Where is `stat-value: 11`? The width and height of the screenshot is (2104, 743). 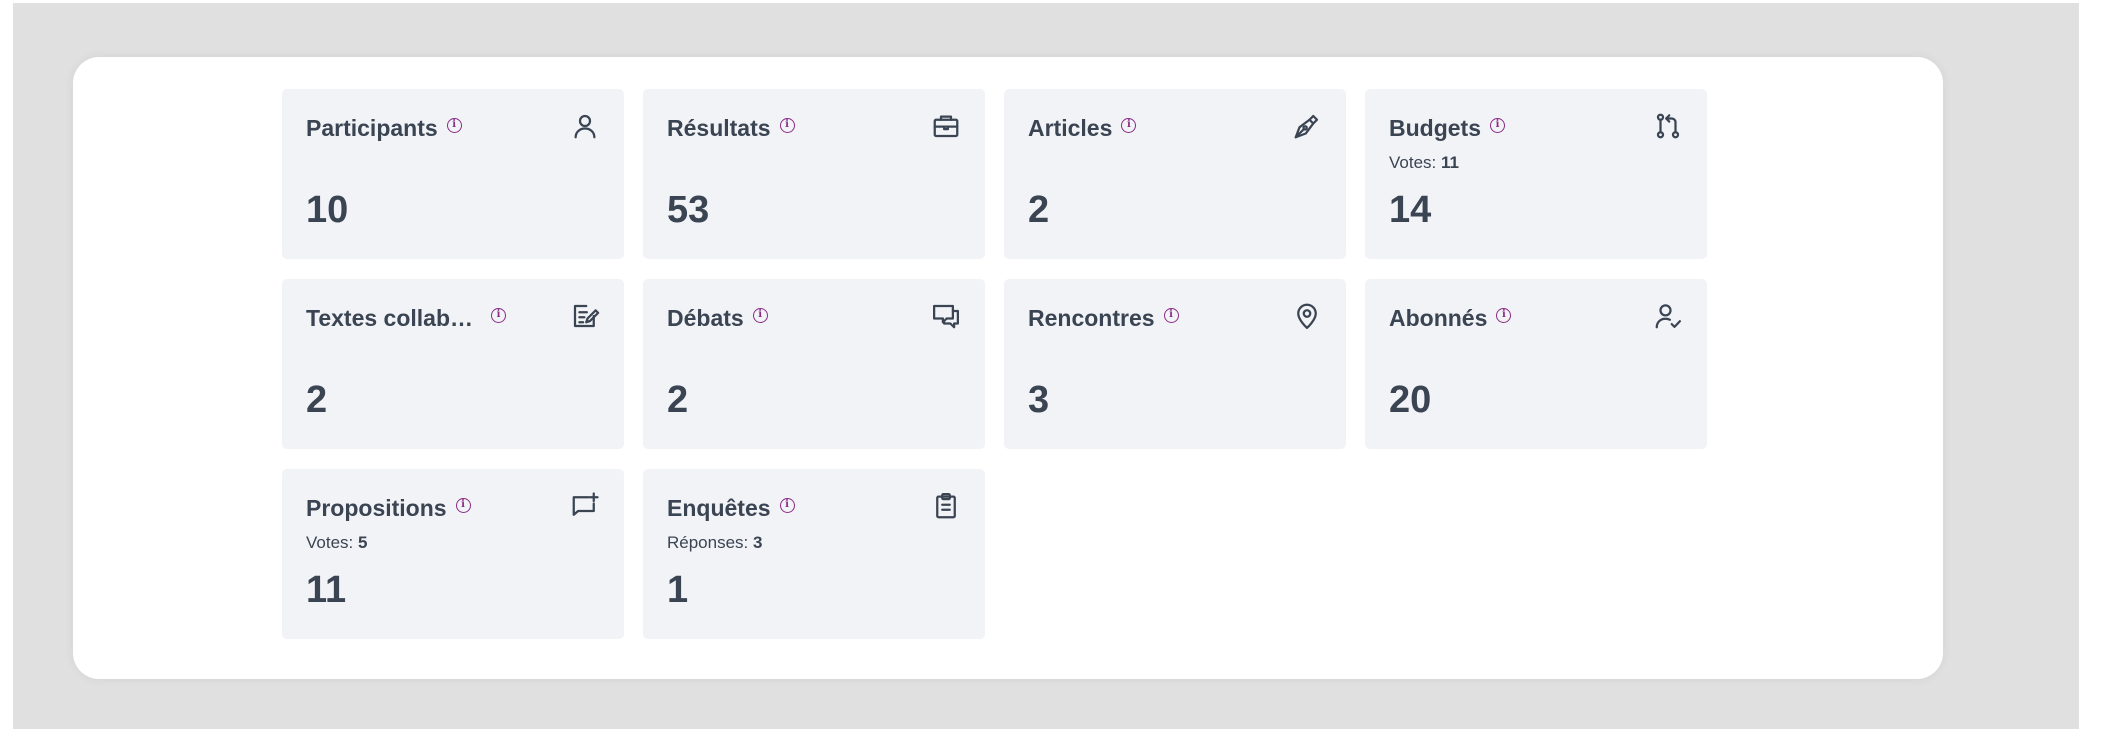
stat-value: 11 is located at coordinates (326, 590).